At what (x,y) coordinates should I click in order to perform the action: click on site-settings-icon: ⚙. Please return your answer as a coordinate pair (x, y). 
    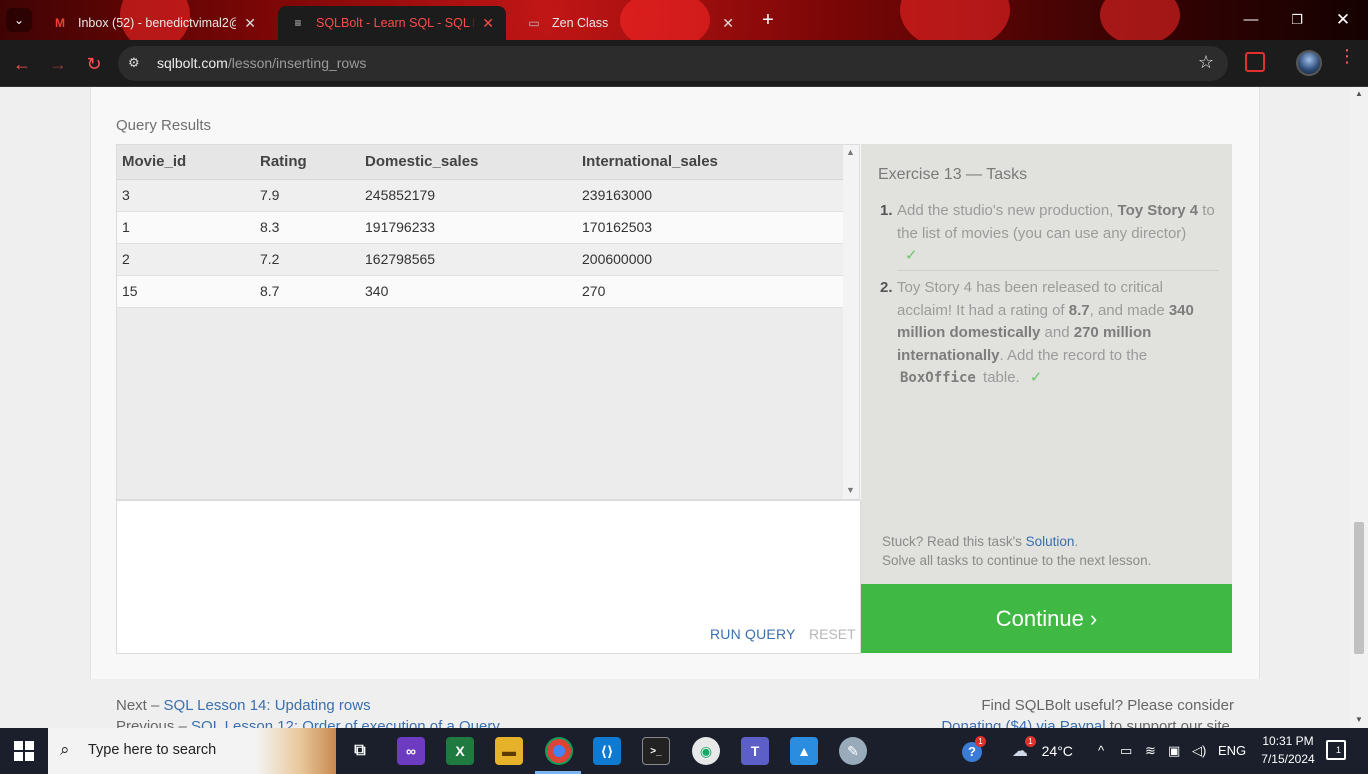
    Looking at the image, I should click on (137, 64).